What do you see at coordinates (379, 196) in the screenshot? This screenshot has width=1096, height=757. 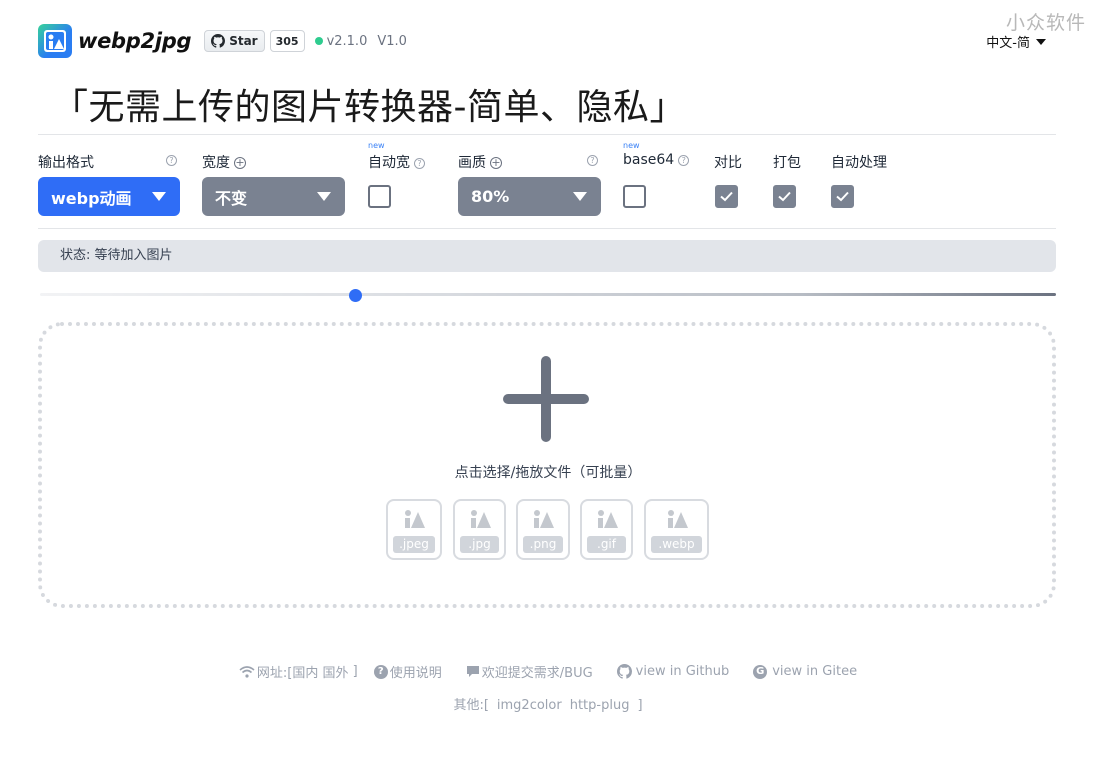 I see `auto-width-checkbox` at bounding box center [379, 196].